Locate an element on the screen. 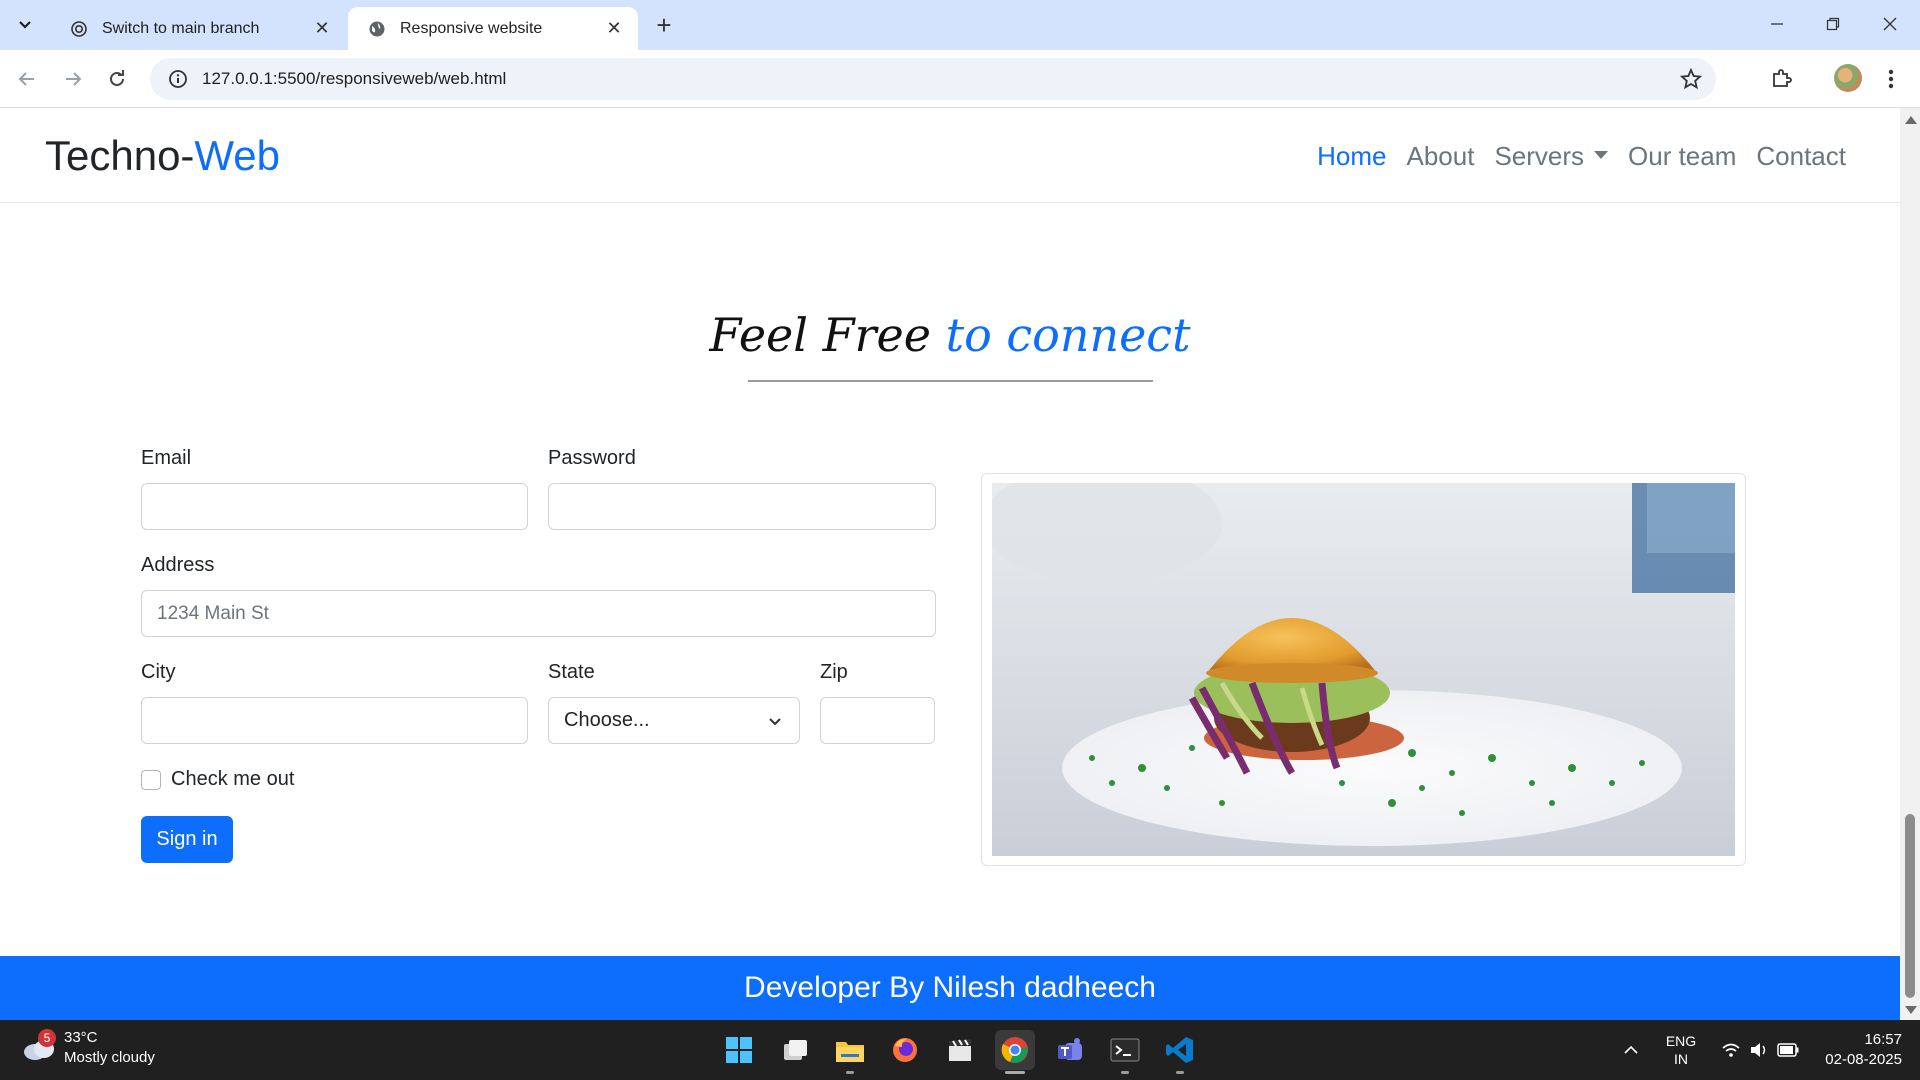  close-window-button is located at coordinates (1890, 24).